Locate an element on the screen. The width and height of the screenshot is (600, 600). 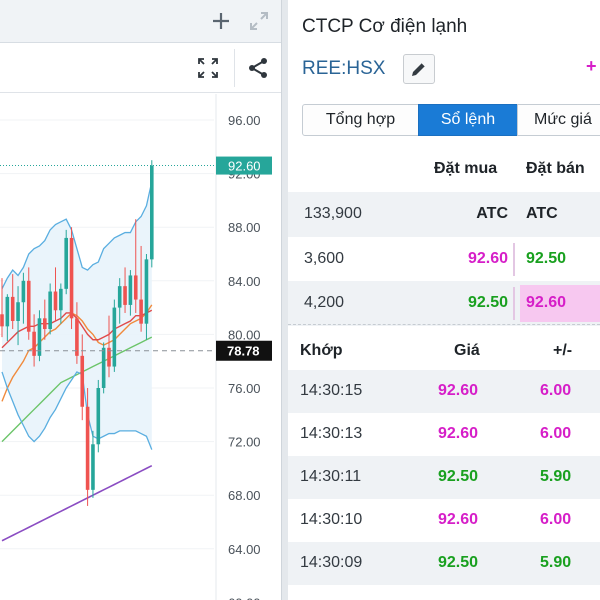
chart-top-bar is located at coordinates (140, 21).